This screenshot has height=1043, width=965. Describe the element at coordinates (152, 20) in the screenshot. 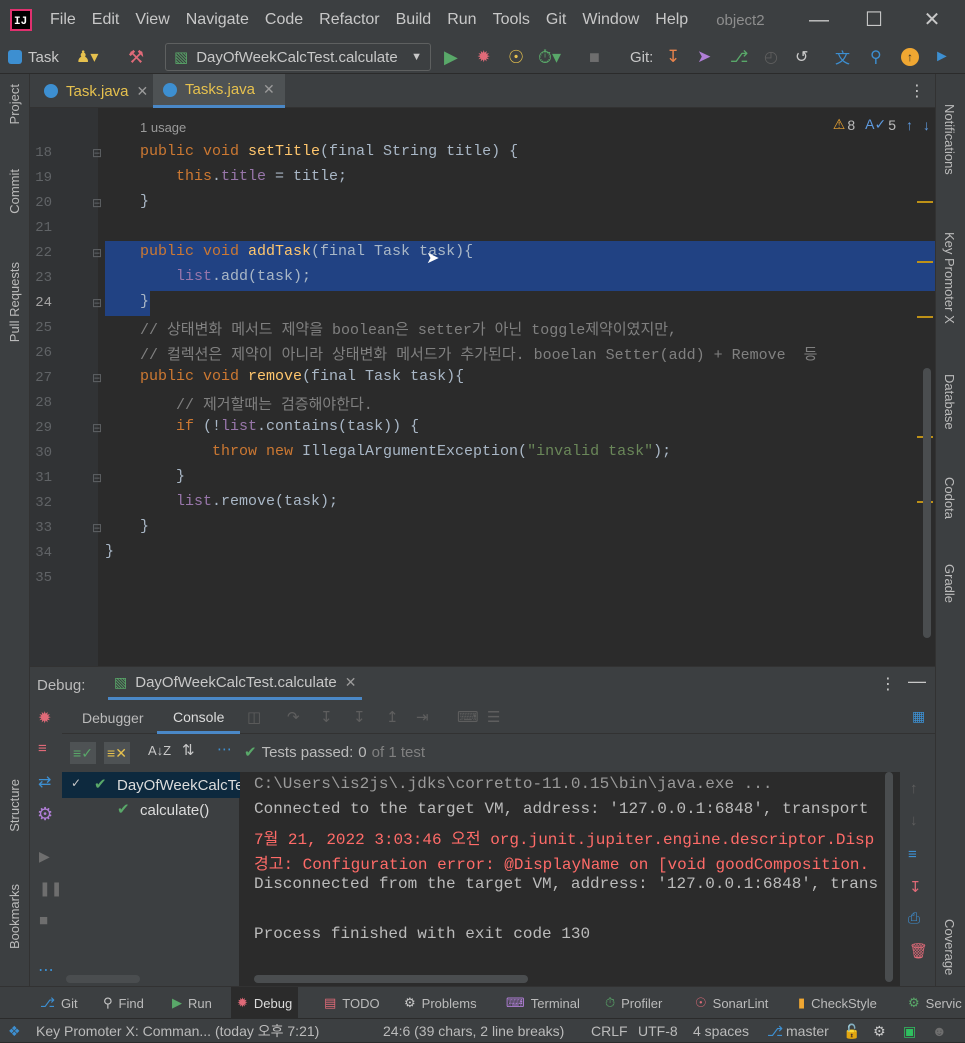

I see `menu-view: View` at that location.